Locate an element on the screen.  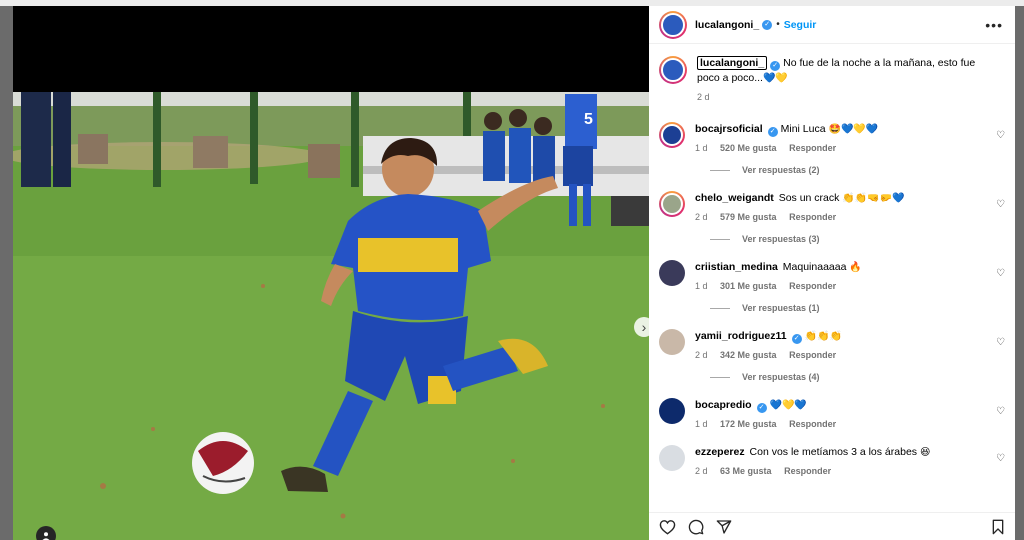
comment-likes: 172 Me gusta is located at coordinates (748, 424).